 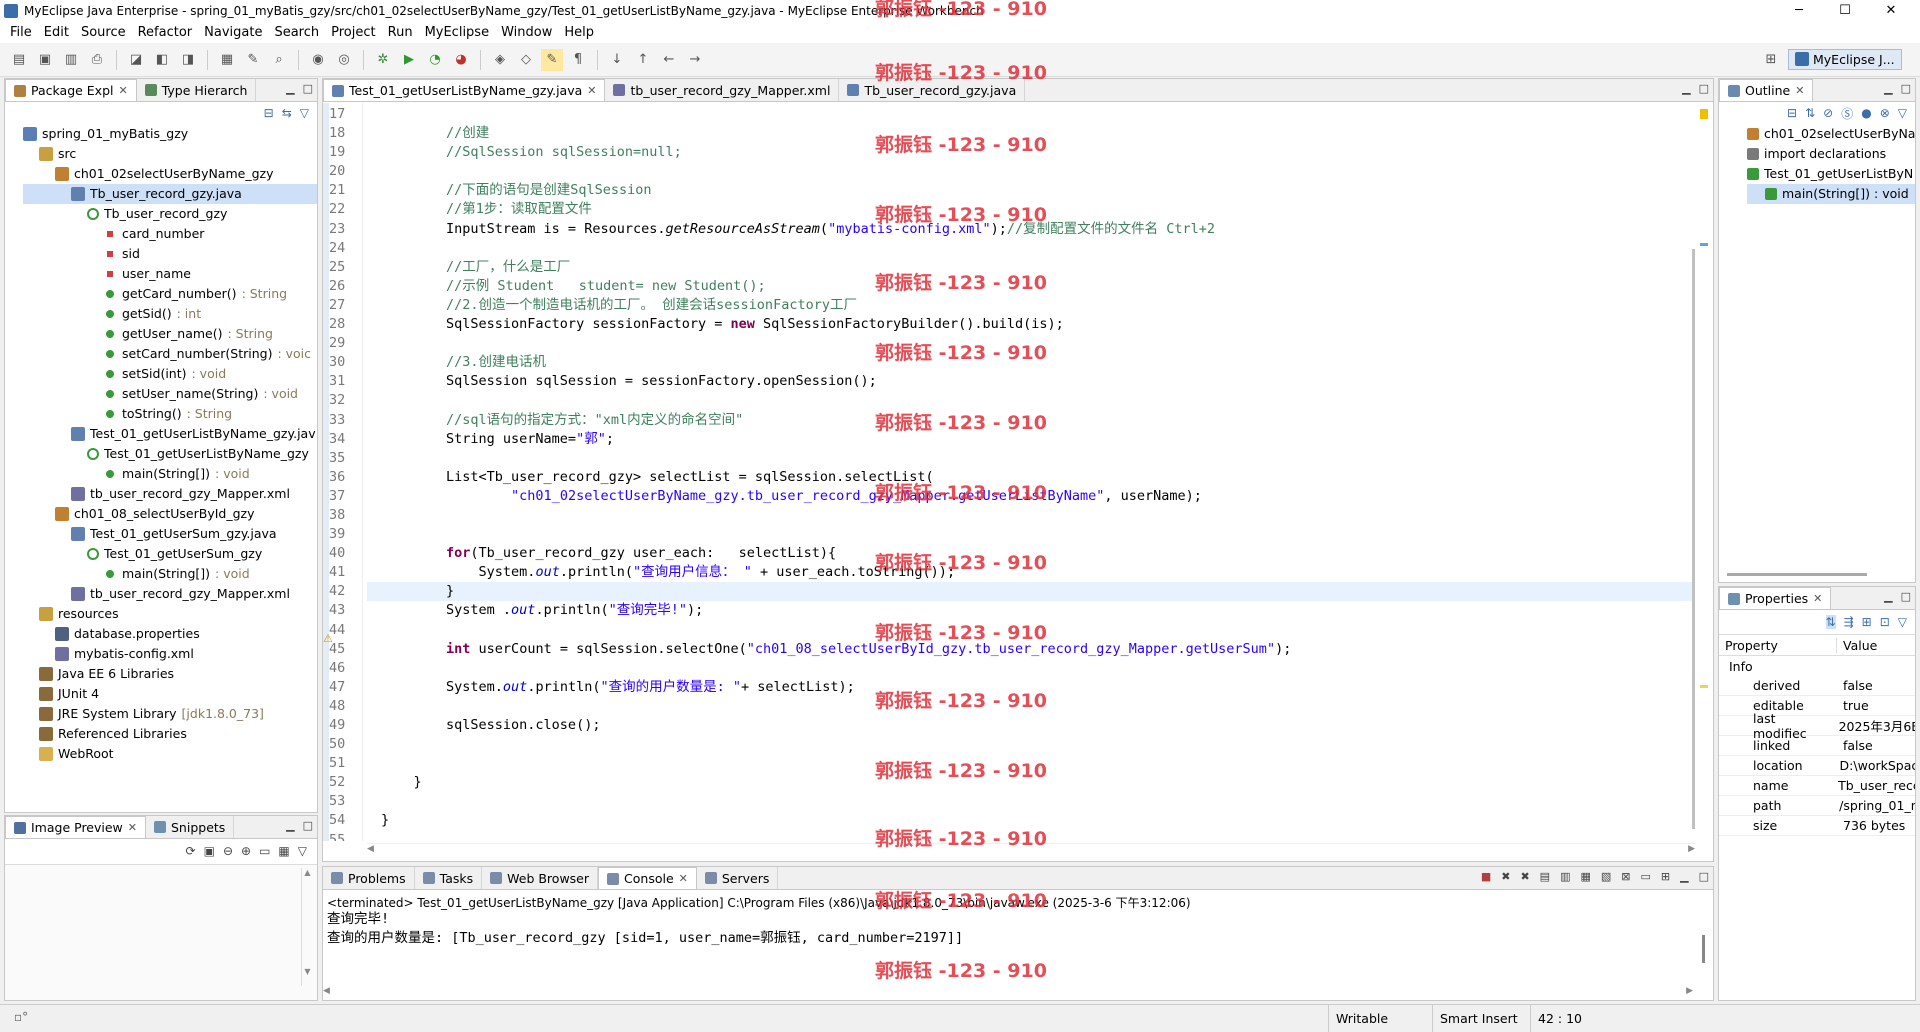 I want to click on build-icon: ◧, so click(x=162, y=60).